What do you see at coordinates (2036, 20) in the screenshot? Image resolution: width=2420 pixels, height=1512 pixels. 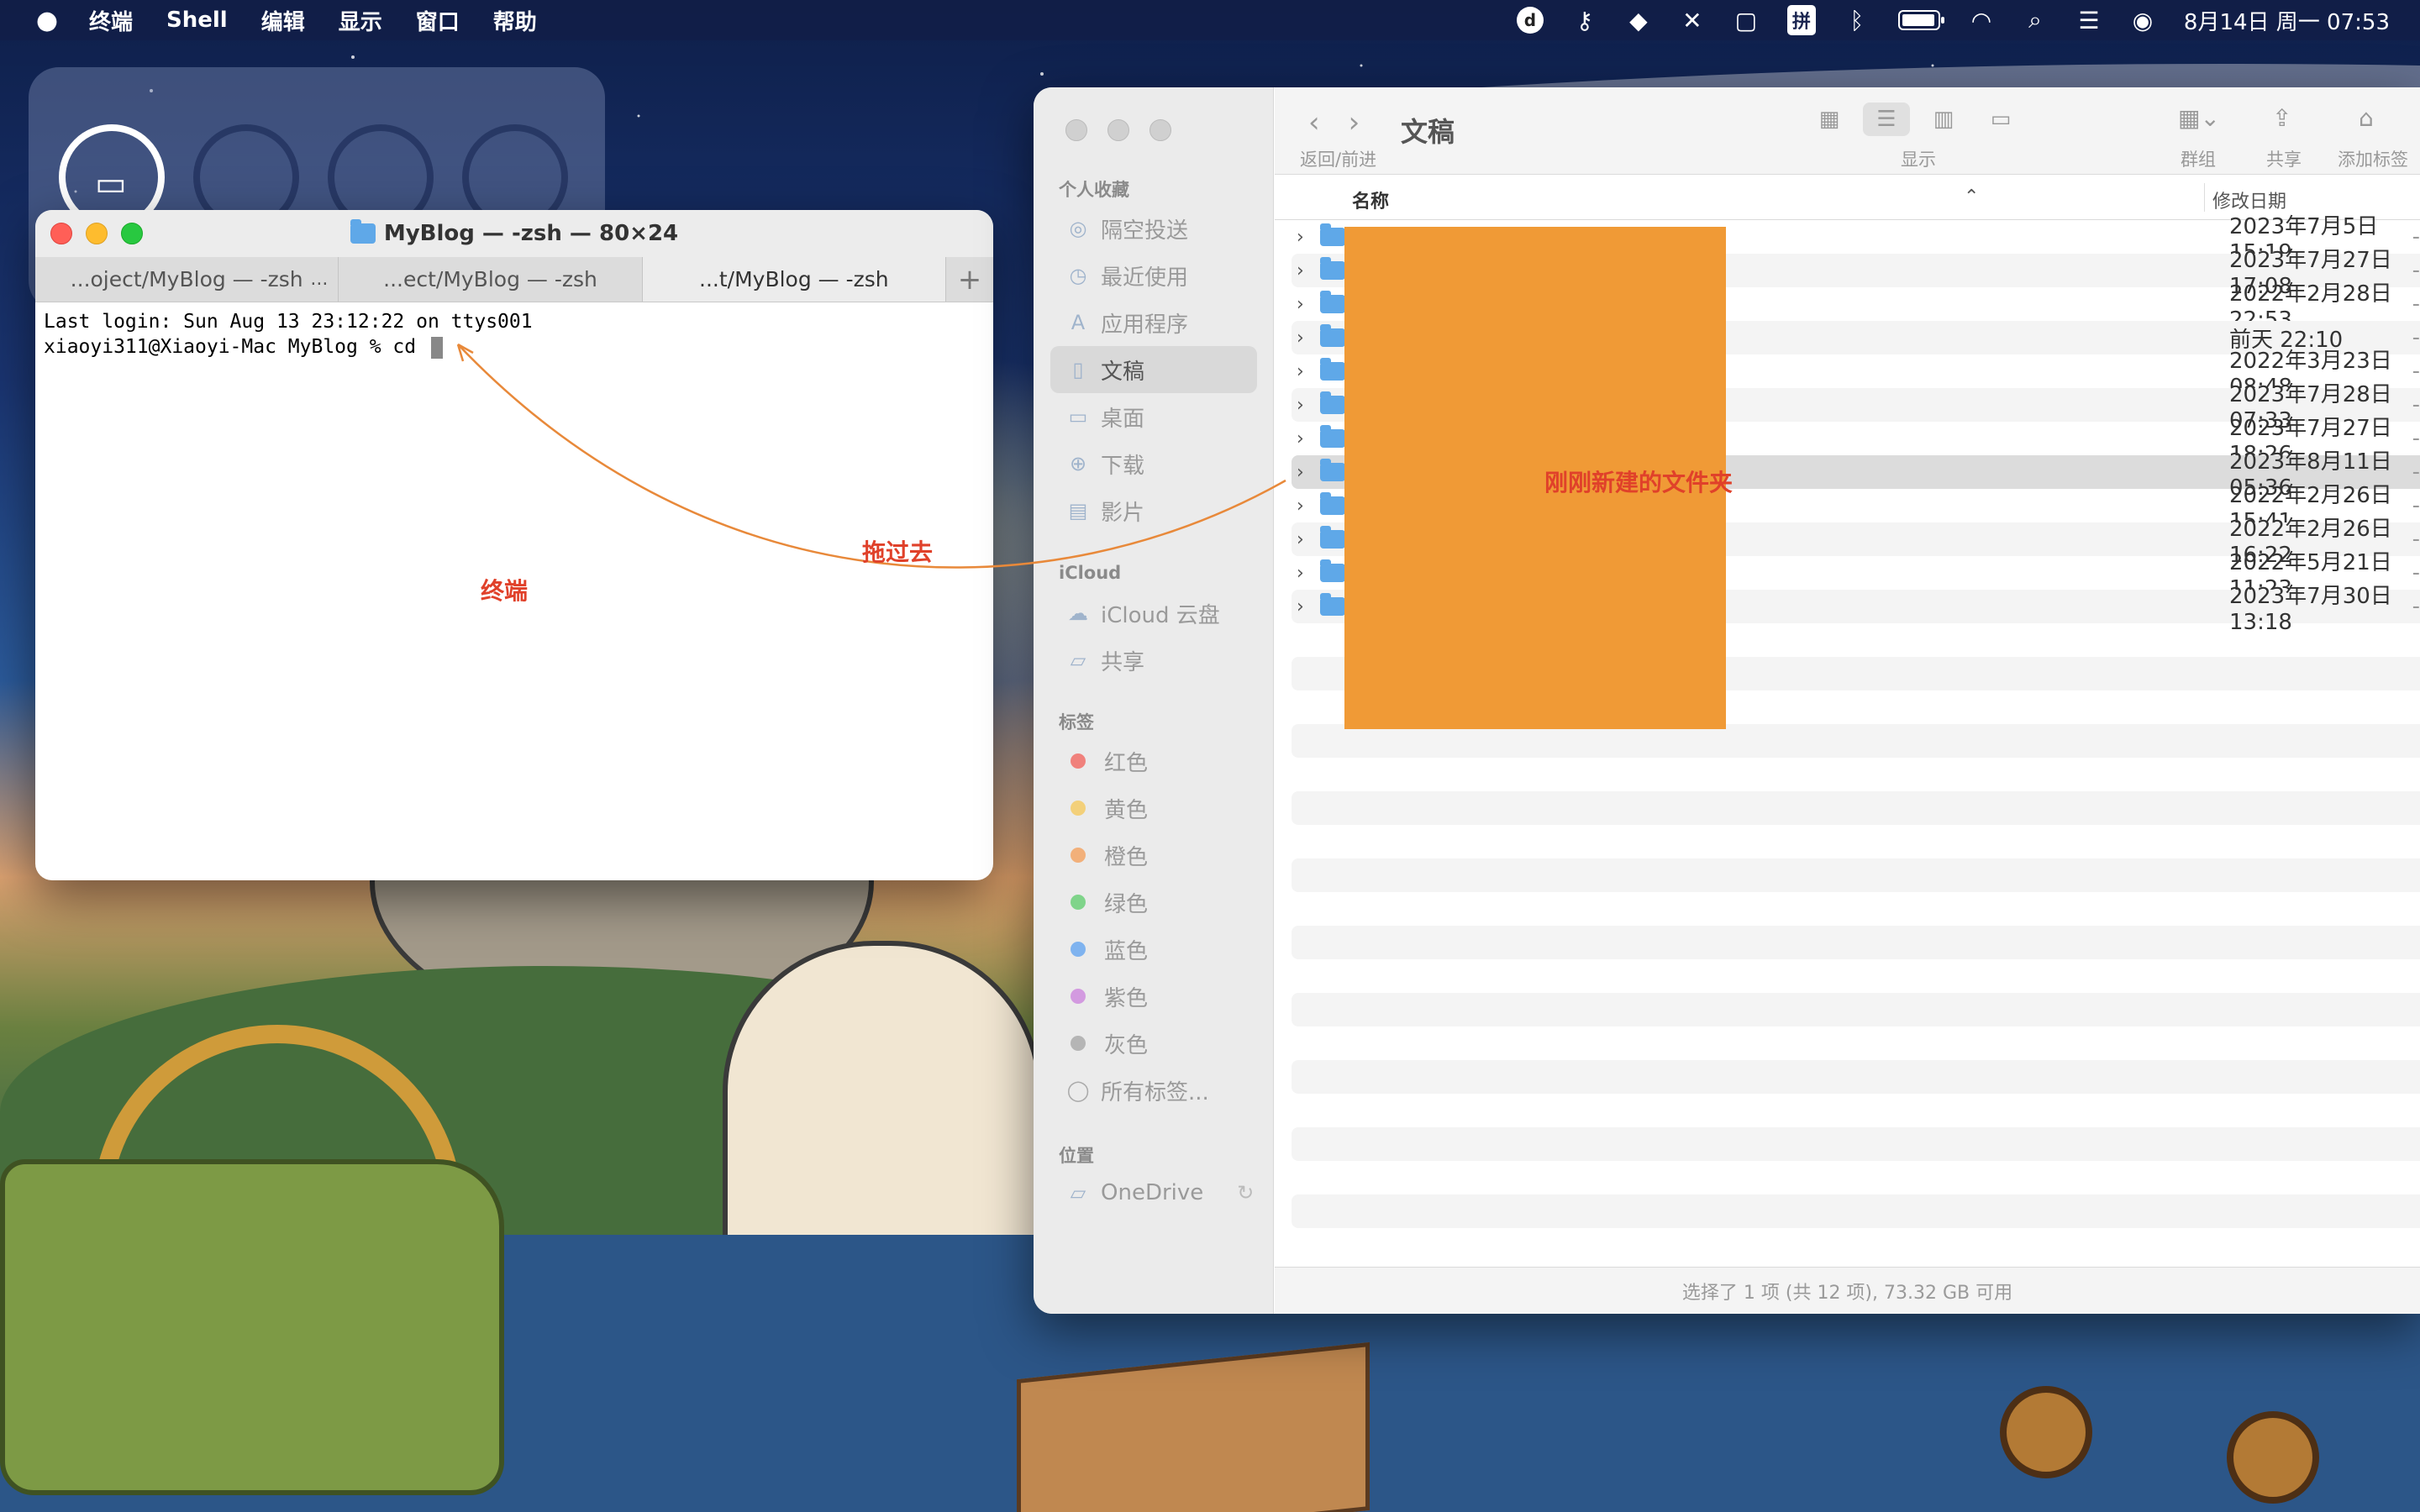 I see `search-icon: ⌕` at bounding box center [2036, 20].